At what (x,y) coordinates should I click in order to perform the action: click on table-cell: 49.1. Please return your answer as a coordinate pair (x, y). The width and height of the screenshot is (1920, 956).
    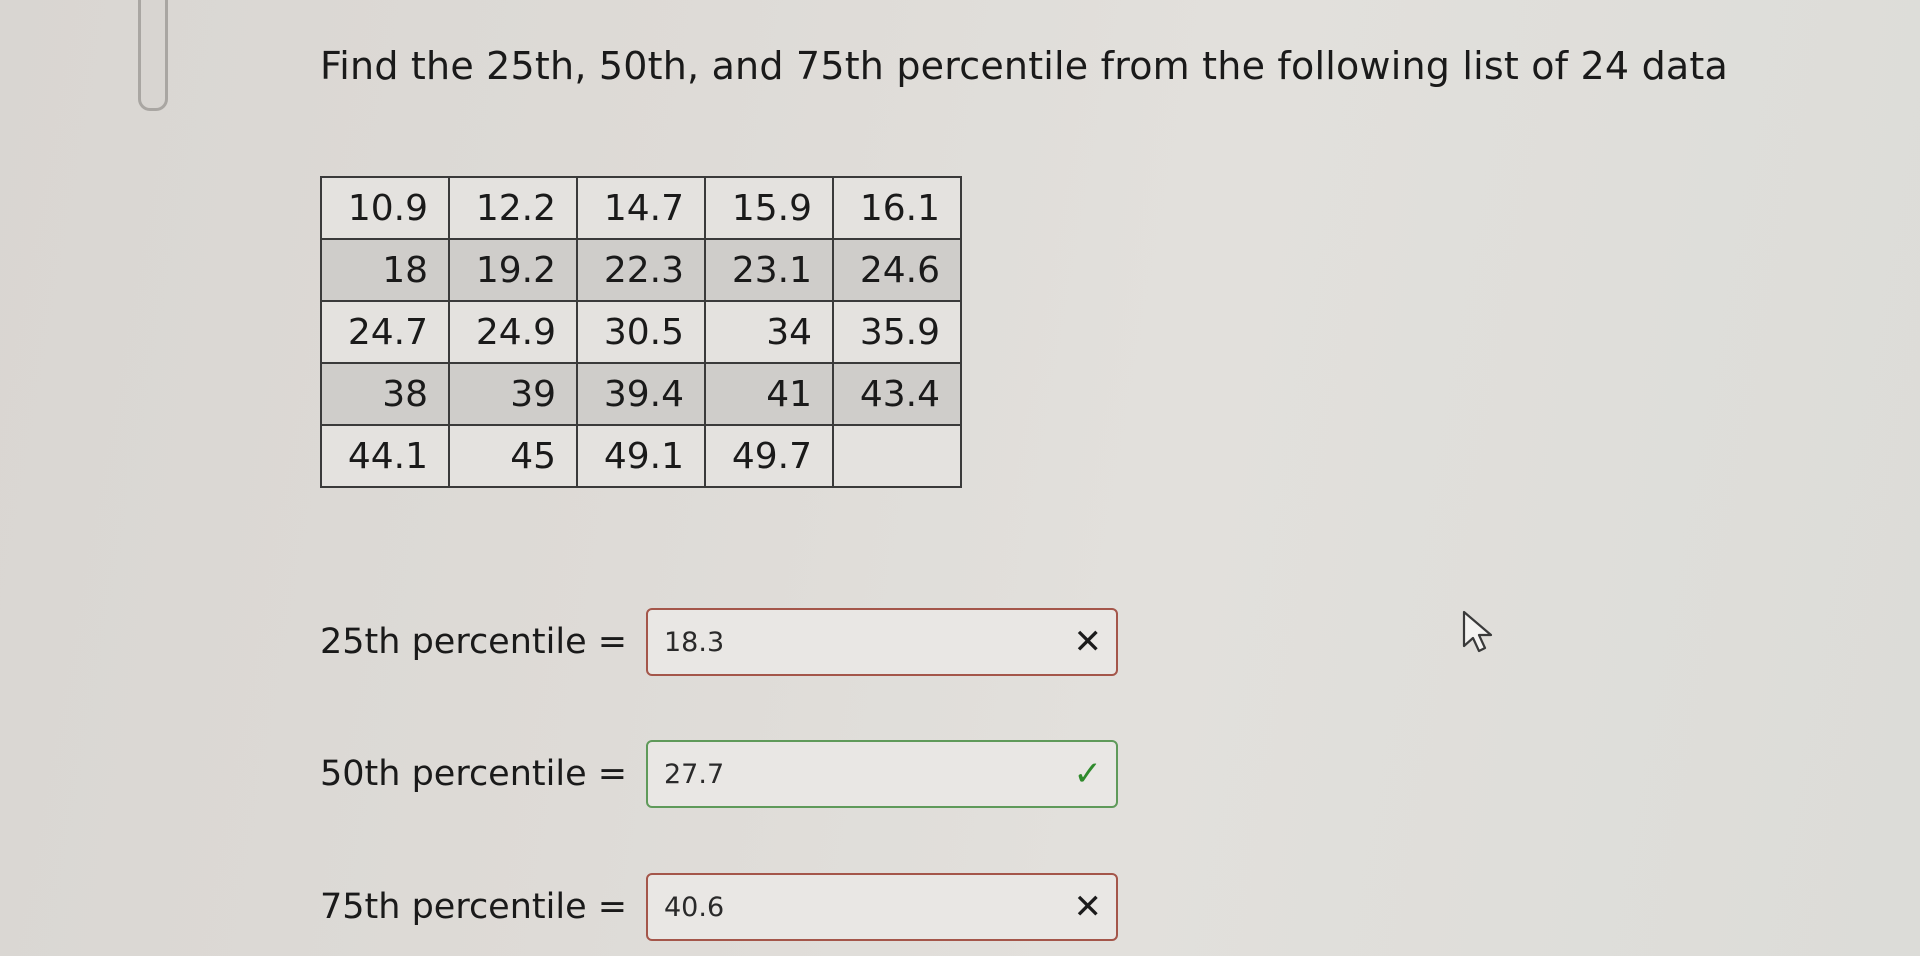
    Looking at the image, I should click on (641, 456).